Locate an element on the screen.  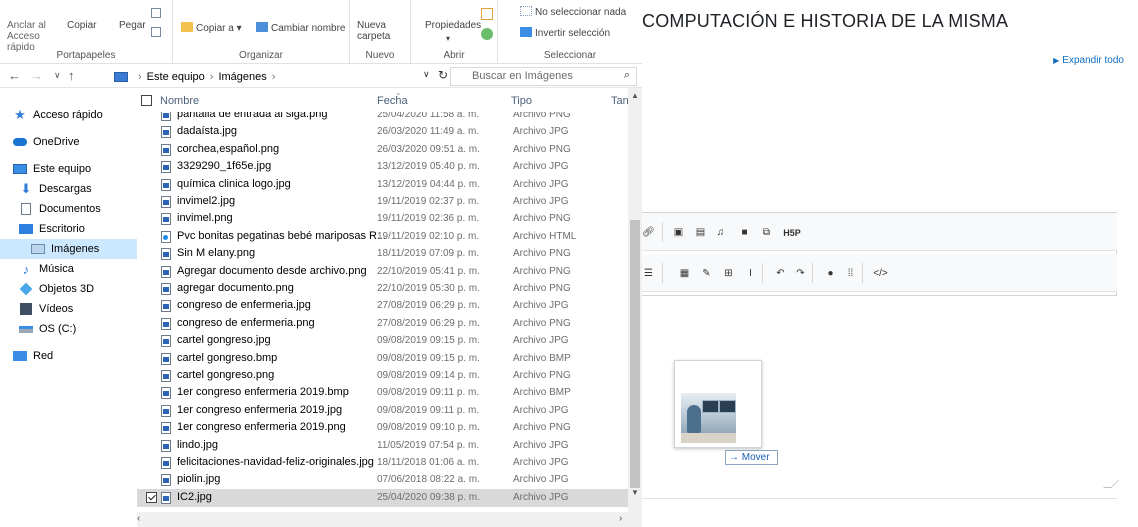
resize-grip-icon is located at coordinates (1111, 484).